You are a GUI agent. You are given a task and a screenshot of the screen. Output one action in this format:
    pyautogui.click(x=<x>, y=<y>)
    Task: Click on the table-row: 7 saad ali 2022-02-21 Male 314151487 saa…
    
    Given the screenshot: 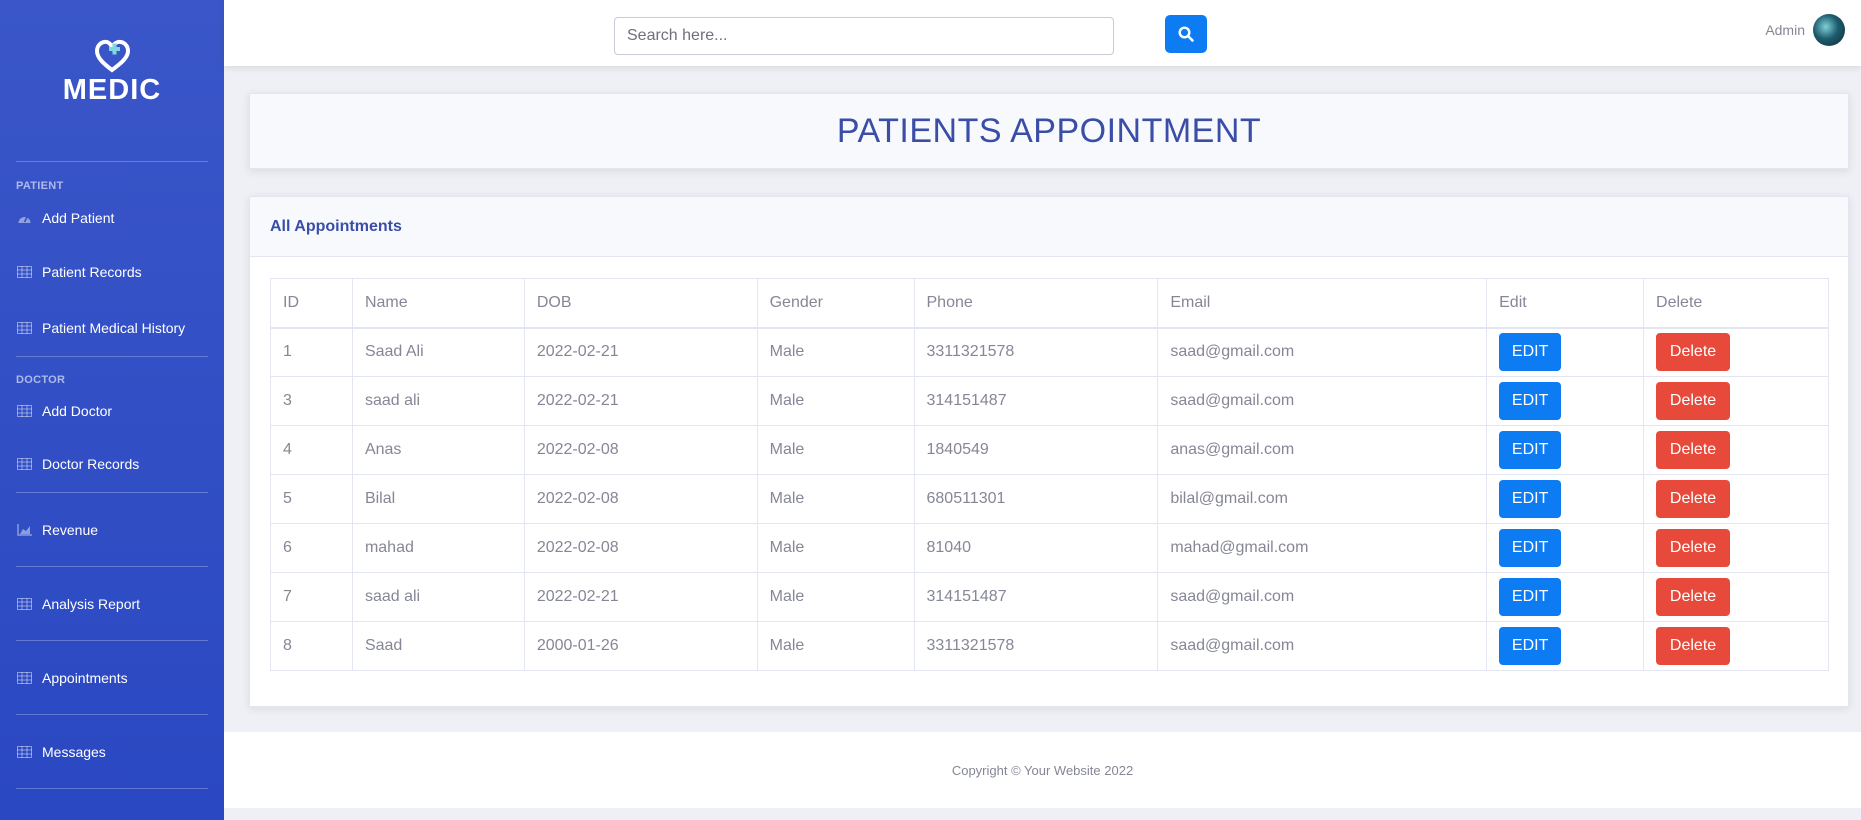 What is the action you would take?
    pyautogui.click(x=1049, y=597)
    